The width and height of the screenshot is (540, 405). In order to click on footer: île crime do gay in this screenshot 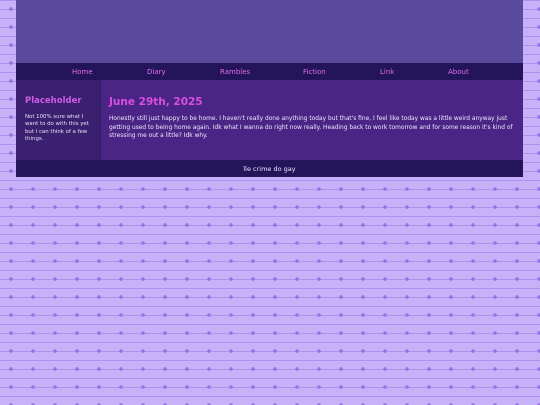, I will do `click(269, 168)`.